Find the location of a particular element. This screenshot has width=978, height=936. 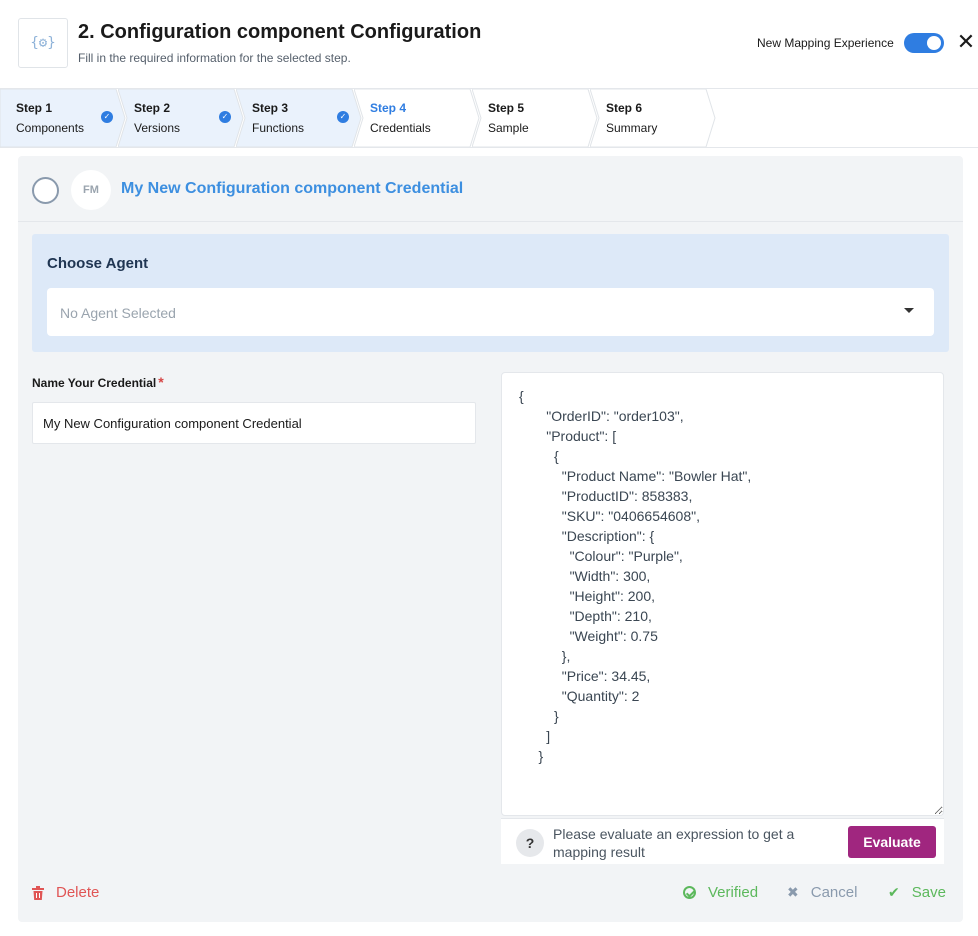

delete-button: Delete is located at coordinates (65, 892).